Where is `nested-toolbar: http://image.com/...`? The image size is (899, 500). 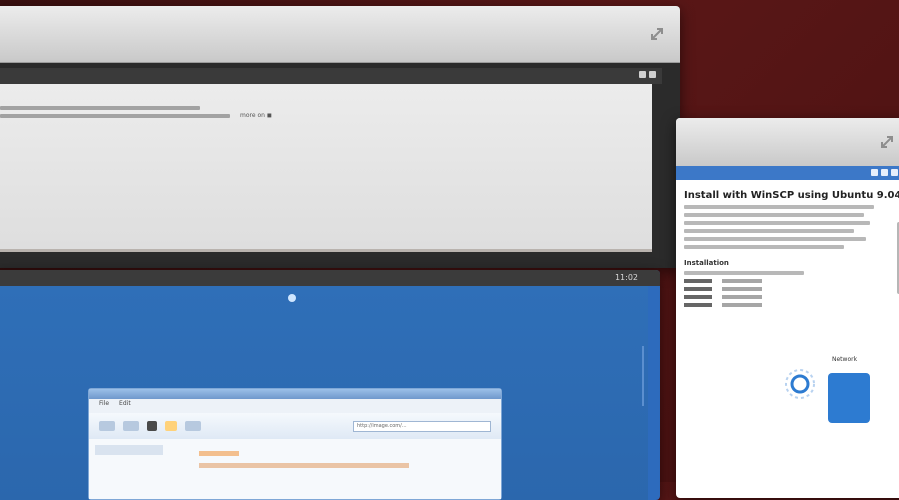 nested-toolbar: http://image.com/... is located at coordinates (295, 426).